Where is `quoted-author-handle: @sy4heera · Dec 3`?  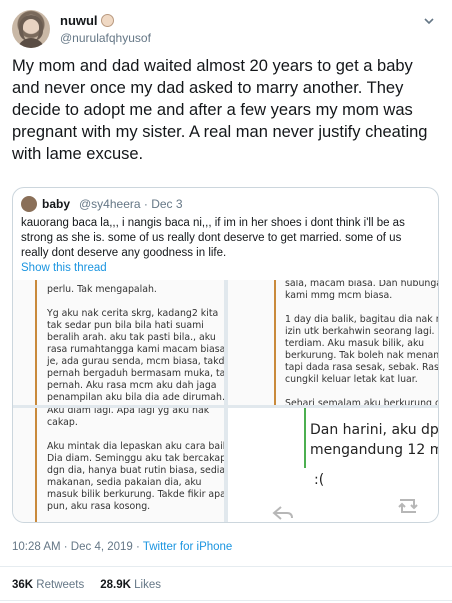
quoted-author-handle: @sy4heera · Dec 3 is located at coordinates (131, 204).